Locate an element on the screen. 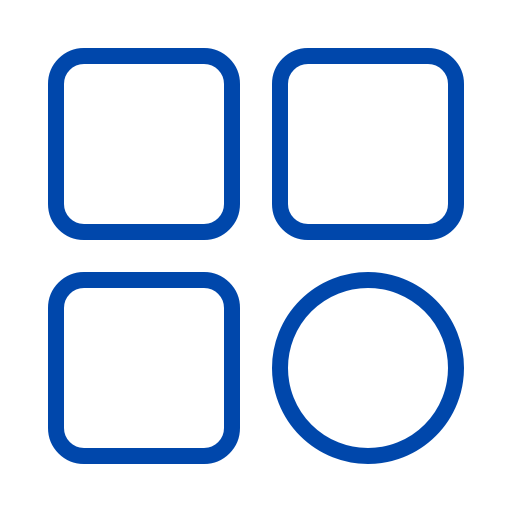 The height and width of the screenshot is (512, 512). rounded-square-top-right is located at coordinates (368, 144).